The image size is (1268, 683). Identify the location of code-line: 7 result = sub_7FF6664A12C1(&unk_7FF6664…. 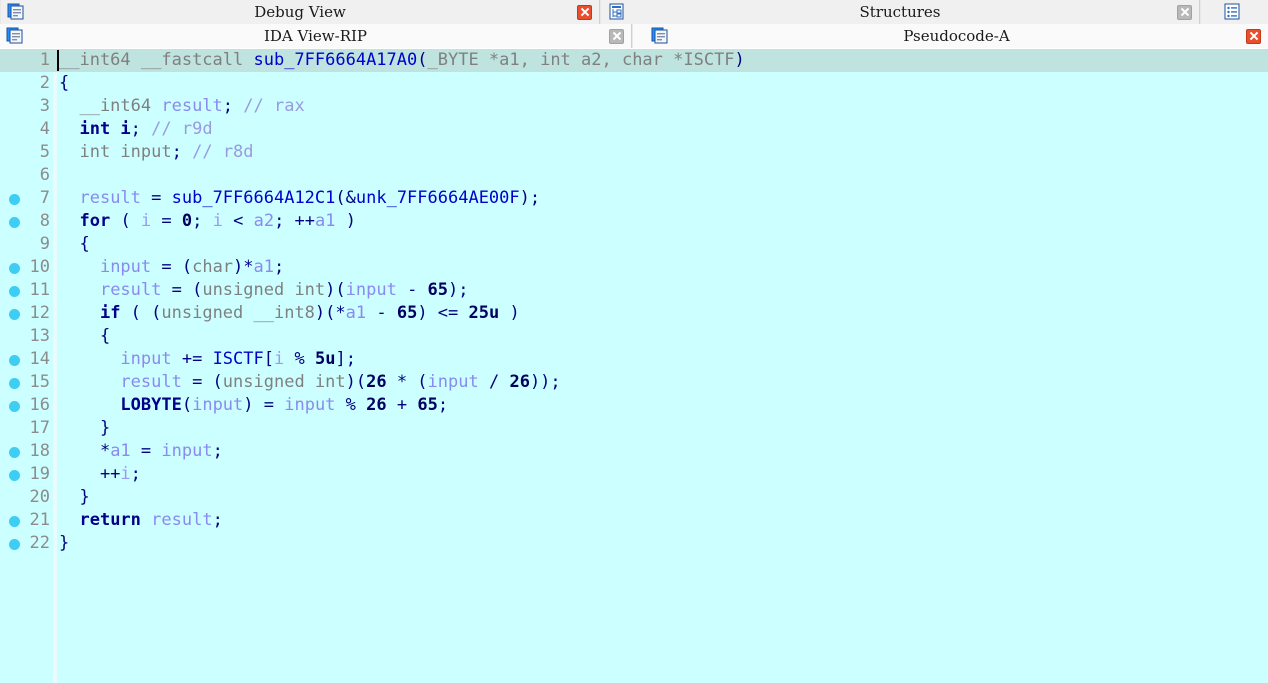
(634, 198).